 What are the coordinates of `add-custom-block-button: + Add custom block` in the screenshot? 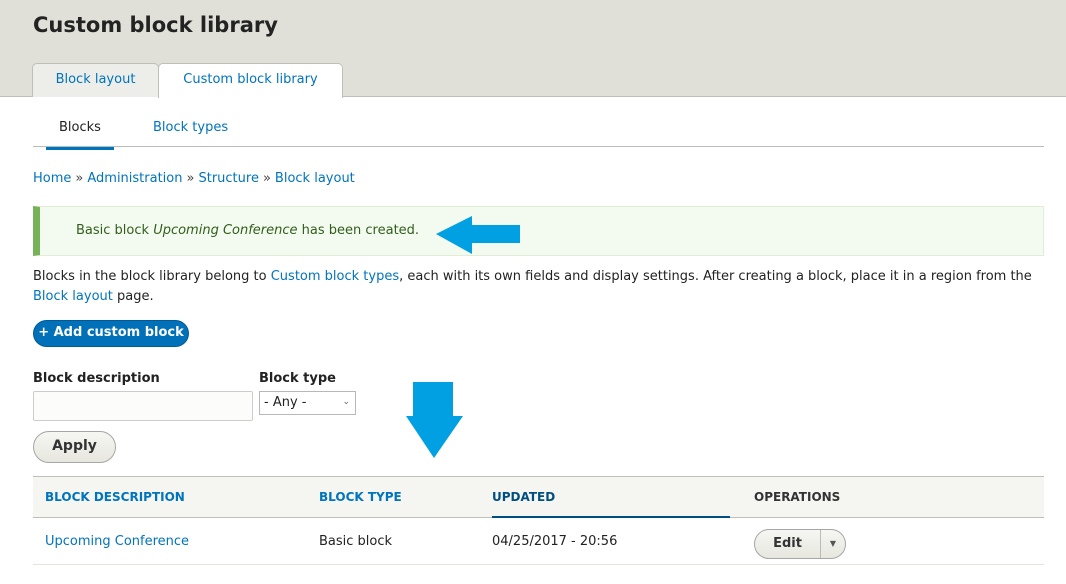 It's located at (111, 333).